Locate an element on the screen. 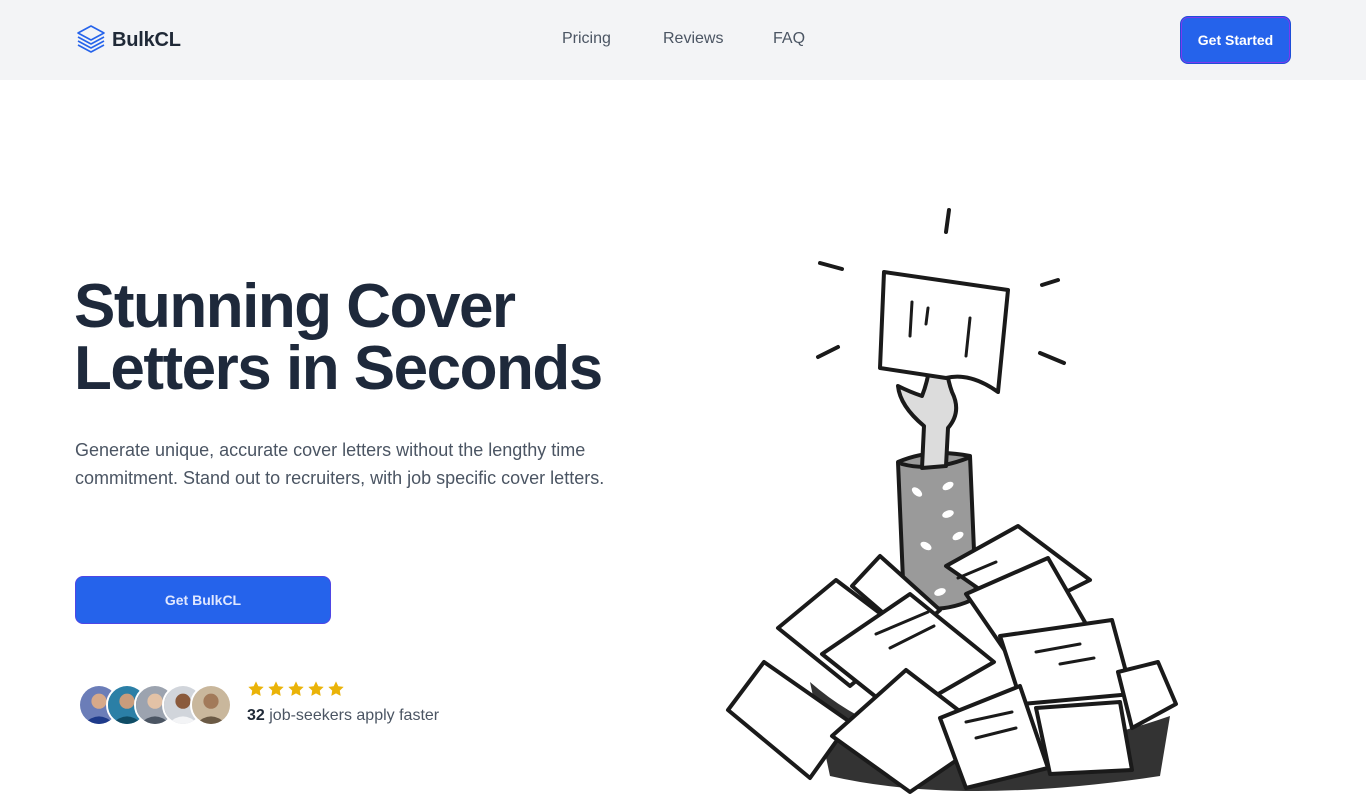 This screenshot has width=1366, height=800. job-seeker-count: 32 is located at coordinates (256, 715).